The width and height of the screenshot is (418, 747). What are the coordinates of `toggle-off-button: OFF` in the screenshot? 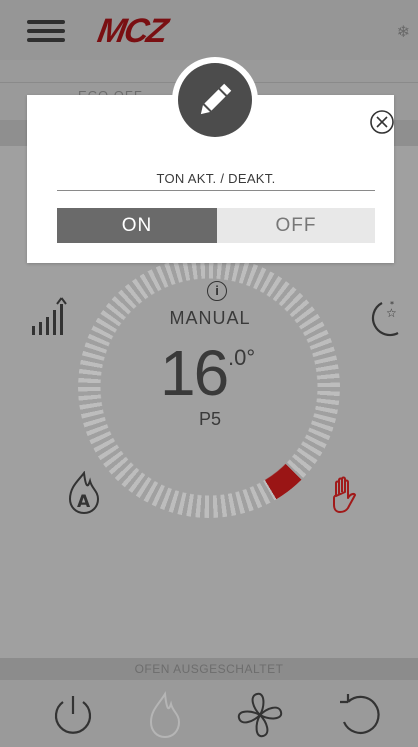 It's located at (296, 225).